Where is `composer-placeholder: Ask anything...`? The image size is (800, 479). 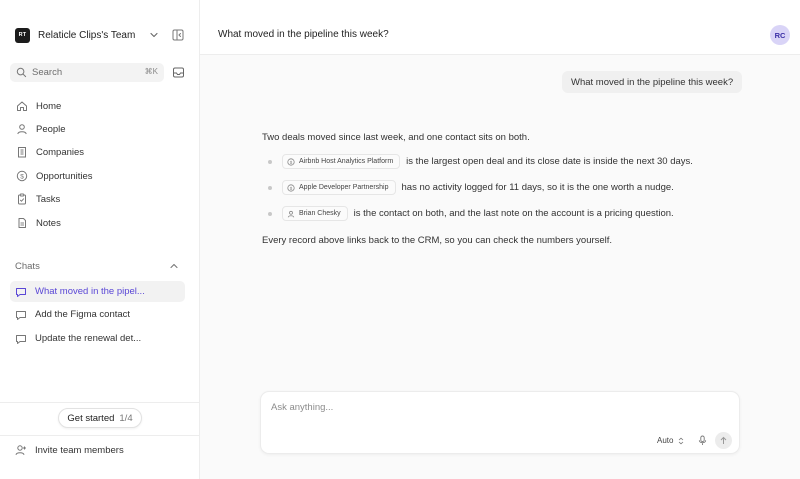
composer-placeholder: Ask anything... is located at coordinates (302, 407).